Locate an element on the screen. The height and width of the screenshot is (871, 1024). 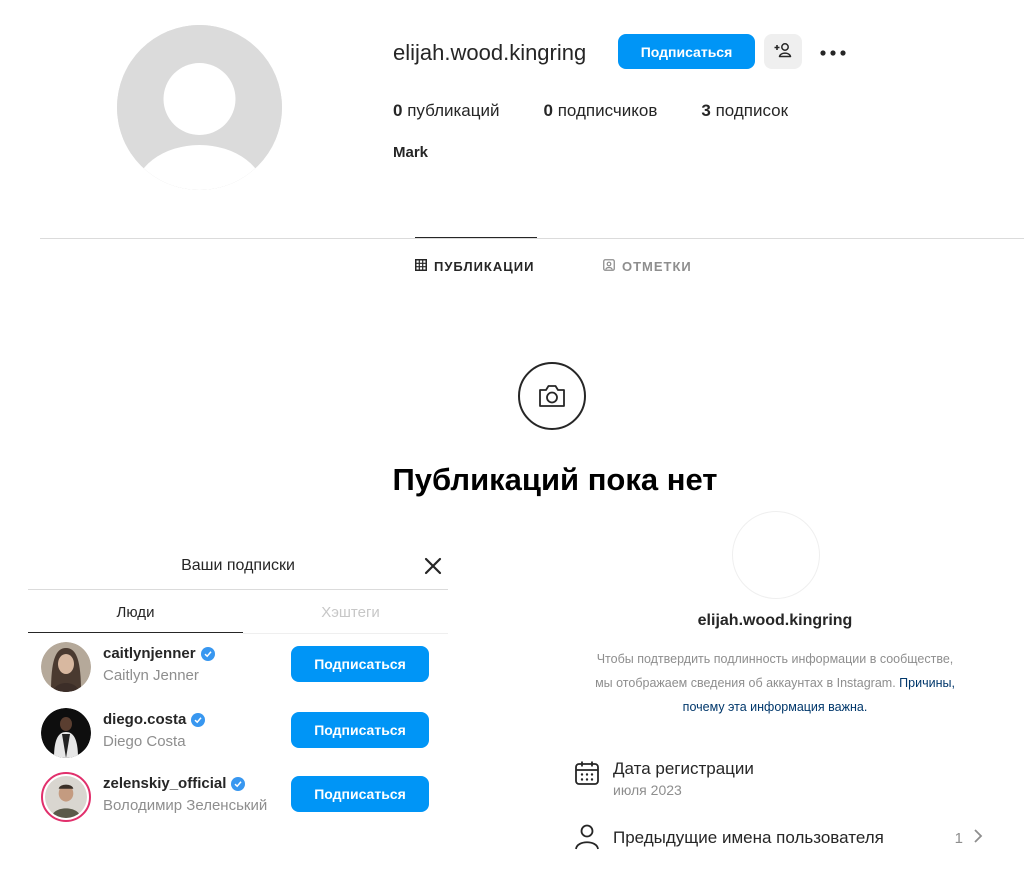
chevron-right-icon is located at coordinates (973, 838).